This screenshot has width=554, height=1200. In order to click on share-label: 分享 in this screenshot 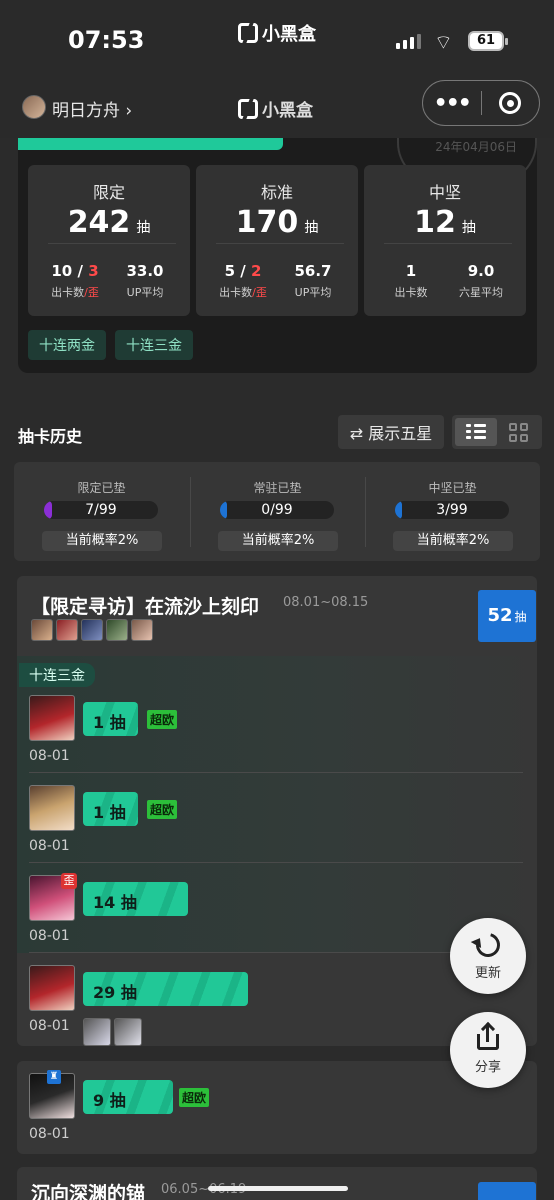, I will do `click(487, 1067)`.